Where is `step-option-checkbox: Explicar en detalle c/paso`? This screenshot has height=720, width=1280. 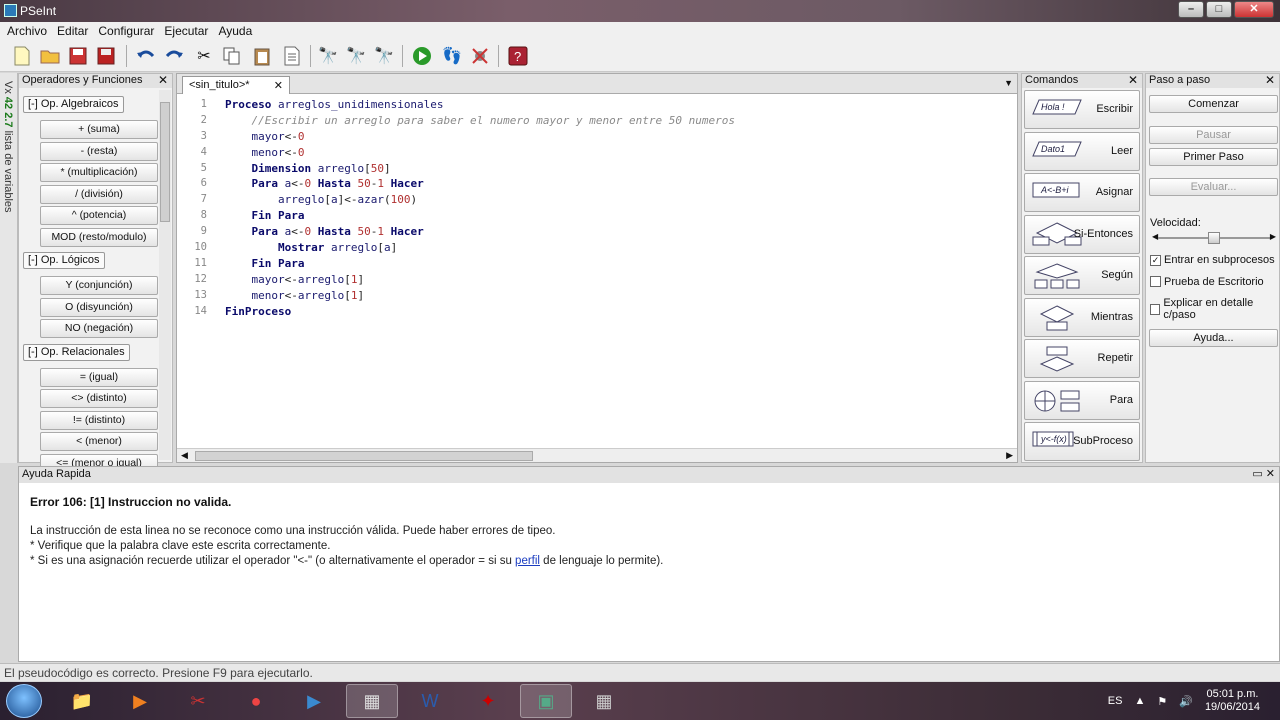
step-option-checkbox: Explicar en detalle c/paso is located at coordinates (1214, 309).